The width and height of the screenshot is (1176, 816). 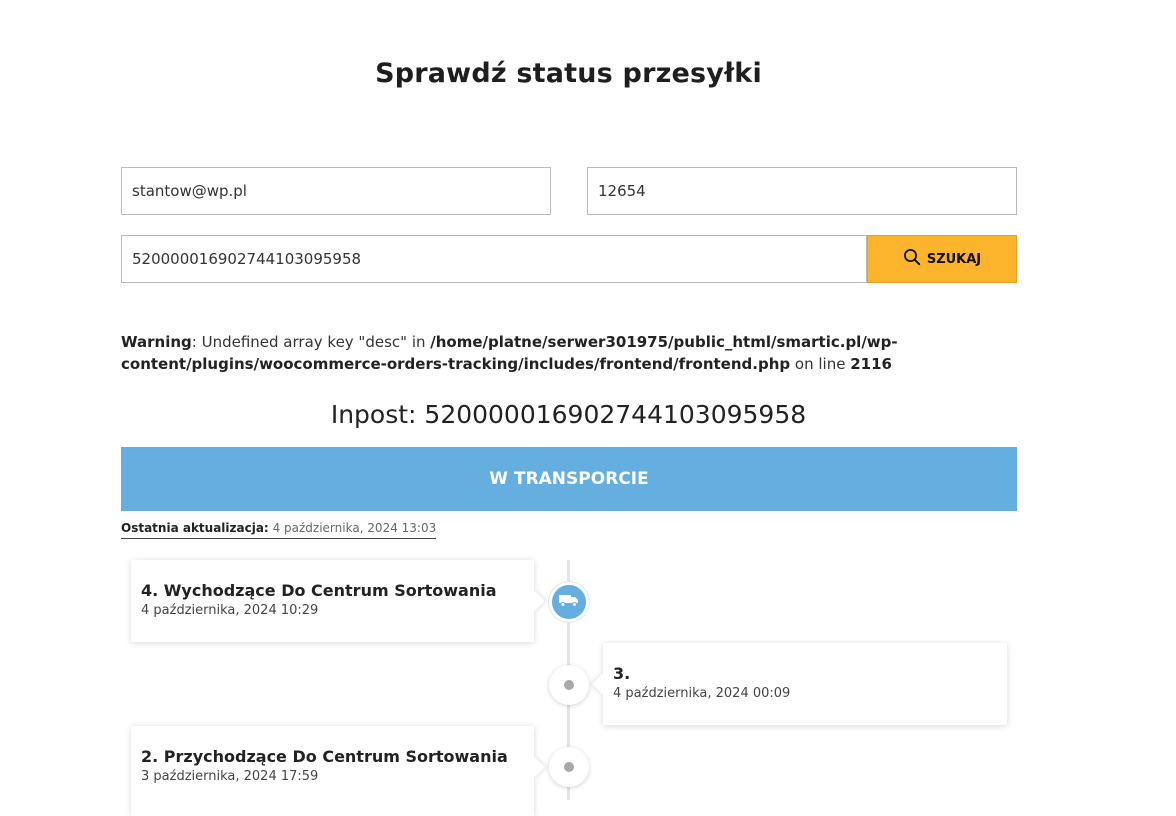 I want to click on event-title: 4. Wychodzące Do Centrum Sortowania, so click(x=319, y=590).